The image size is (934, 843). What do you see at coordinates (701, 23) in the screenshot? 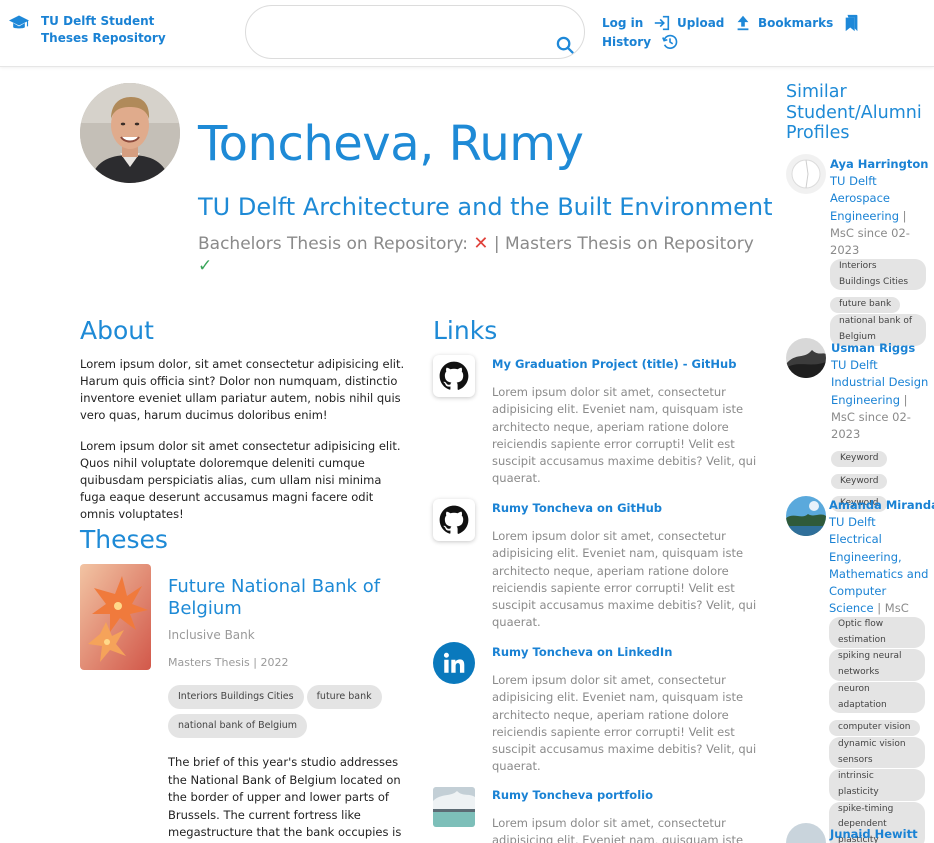
I see `upload-label: Upload` at bounding box center [701, 23].